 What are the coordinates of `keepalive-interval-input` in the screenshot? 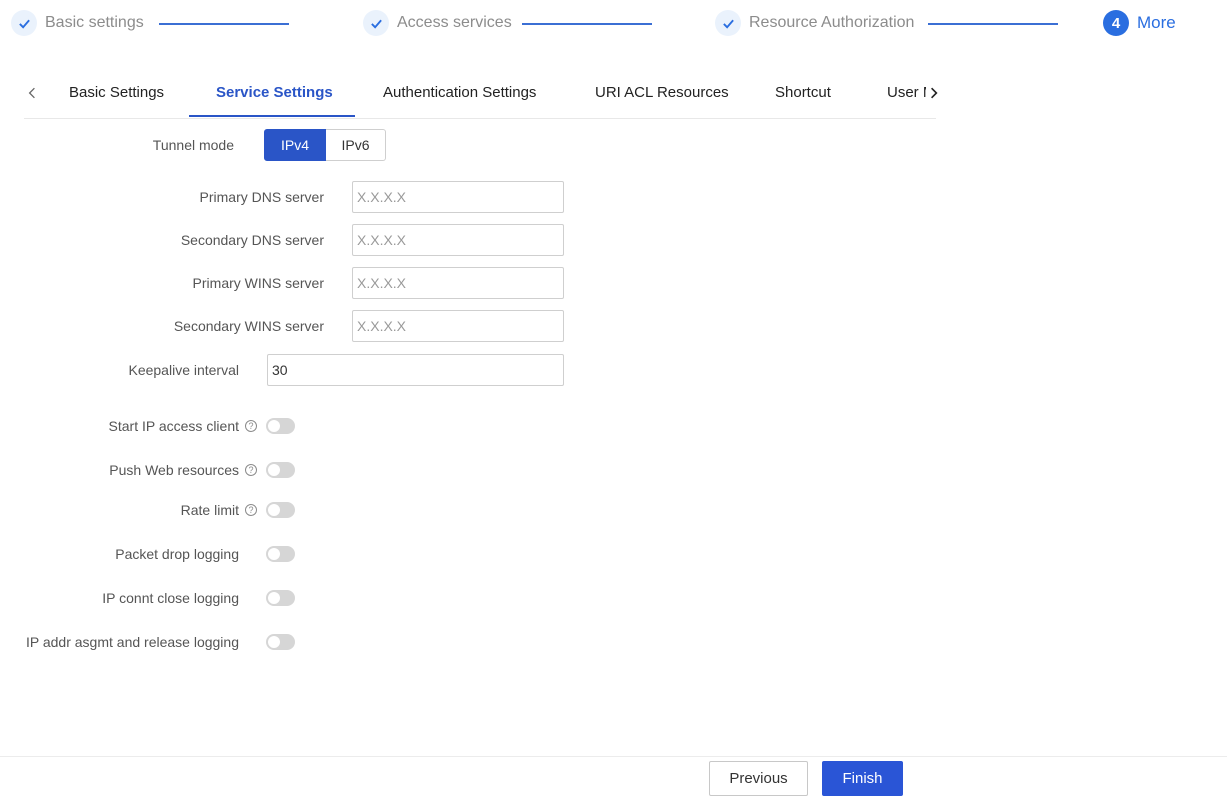 It's located at (415, 370).